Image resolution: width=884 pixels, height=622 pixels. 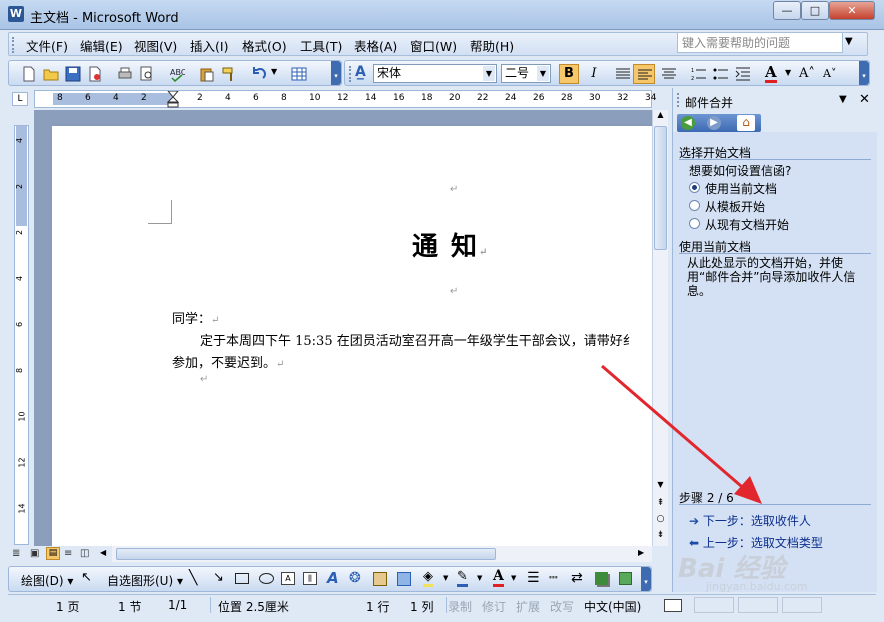 I want to click on task-pane-menu-icon: ▼, so click(x=843, y=99).